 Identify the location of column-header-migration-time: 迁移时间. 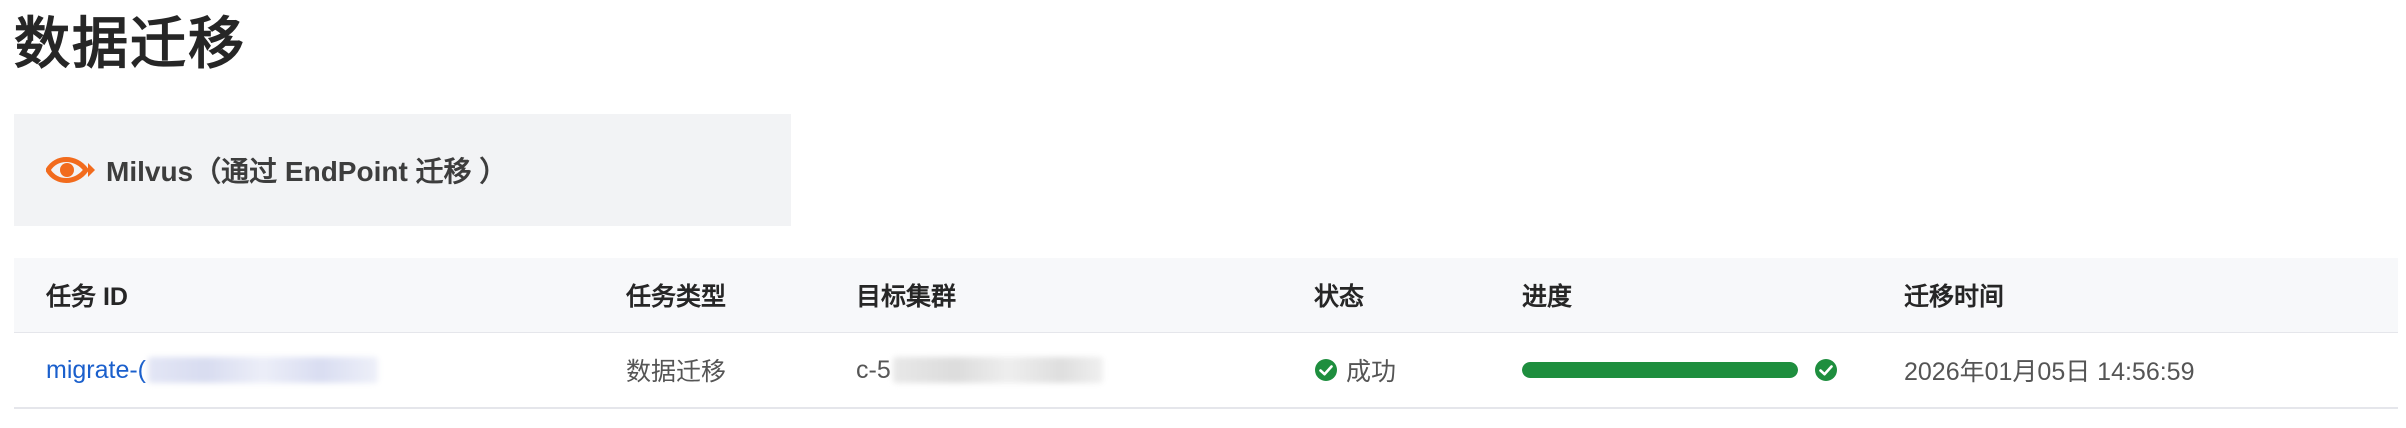
(1954, 297).